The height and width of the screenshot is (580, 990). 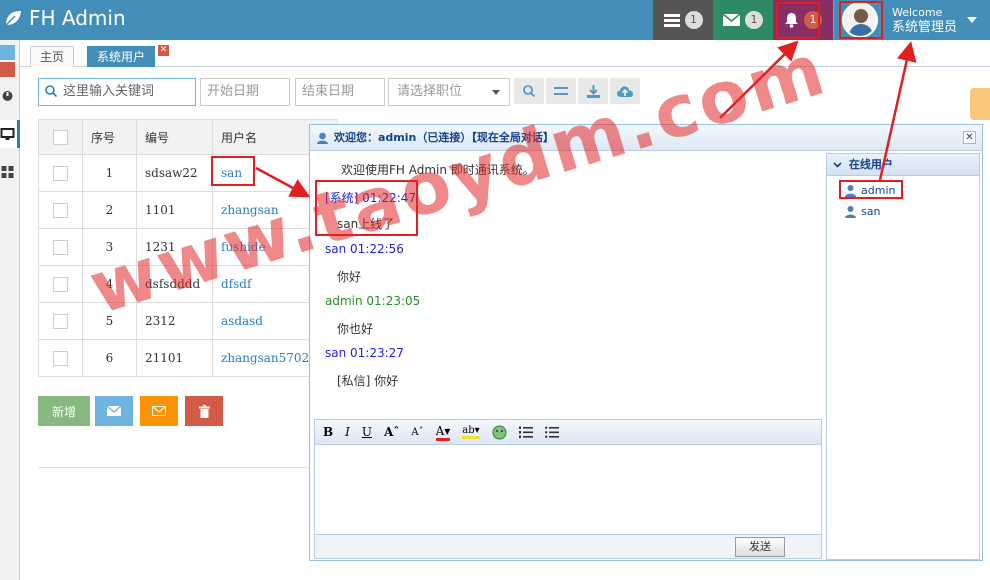 I want to click on messages-badge: 1, so click(x=754, y=20).